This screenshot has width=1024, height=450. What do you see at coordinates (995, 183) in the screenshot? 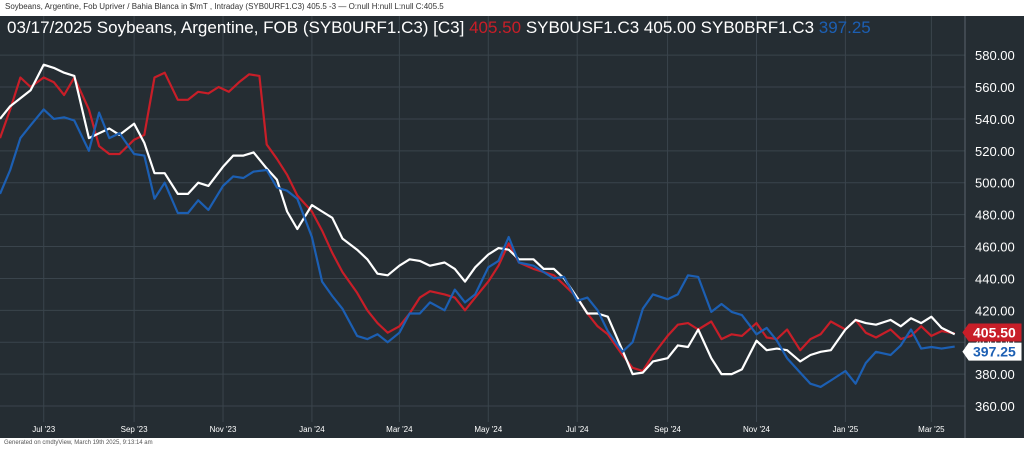
I see `y-tick-label: 500.00` at bounding box center [995, 183].